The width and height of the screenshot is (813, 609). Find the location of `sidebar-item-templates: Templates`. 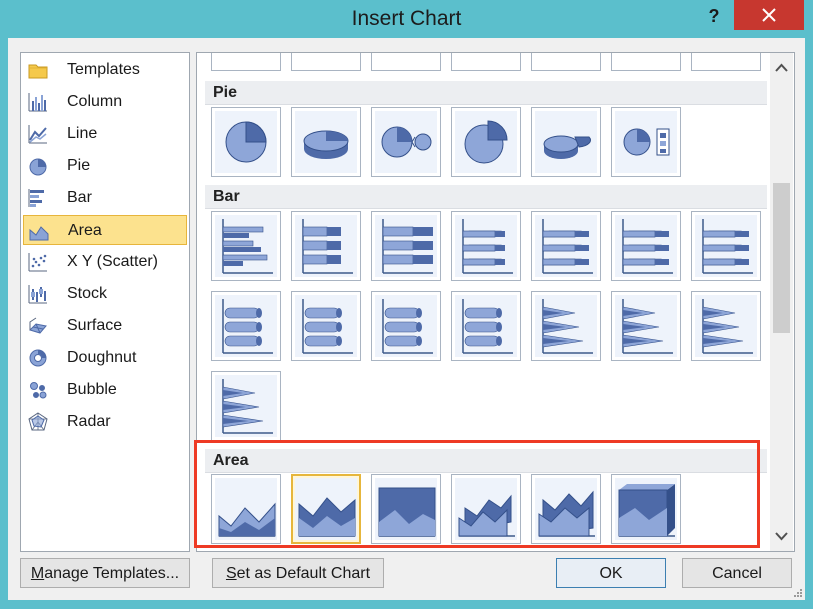

sidebar-item-templates: Templates is located at coordinates (105, 70).